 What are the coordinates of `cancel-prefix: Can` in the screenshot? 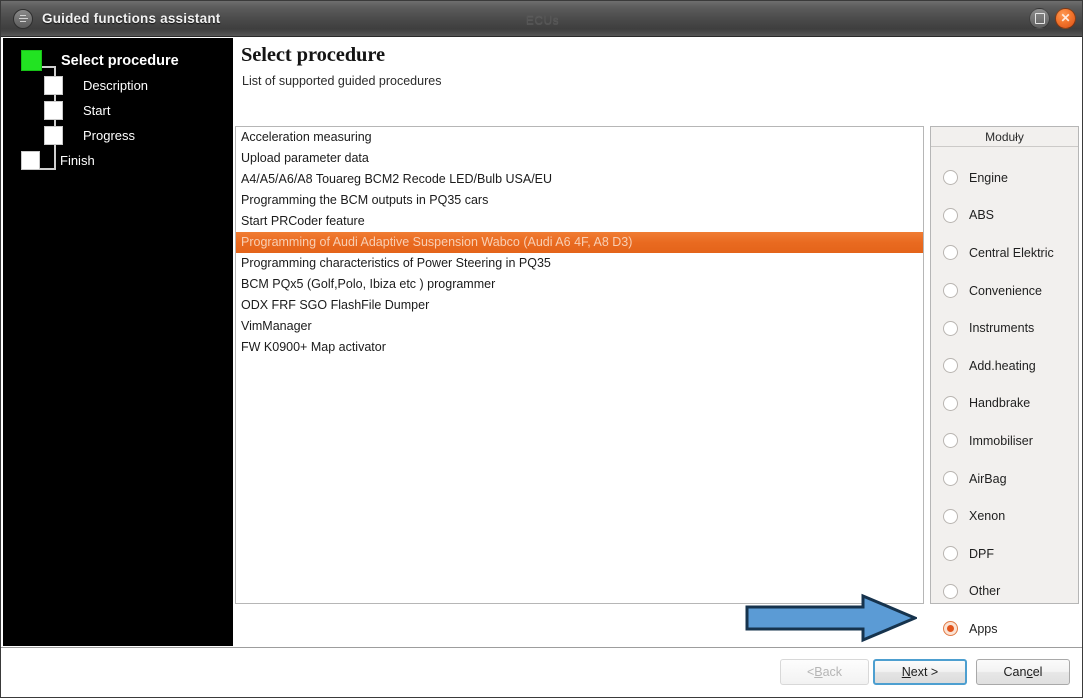 It's located at (1015, 672).